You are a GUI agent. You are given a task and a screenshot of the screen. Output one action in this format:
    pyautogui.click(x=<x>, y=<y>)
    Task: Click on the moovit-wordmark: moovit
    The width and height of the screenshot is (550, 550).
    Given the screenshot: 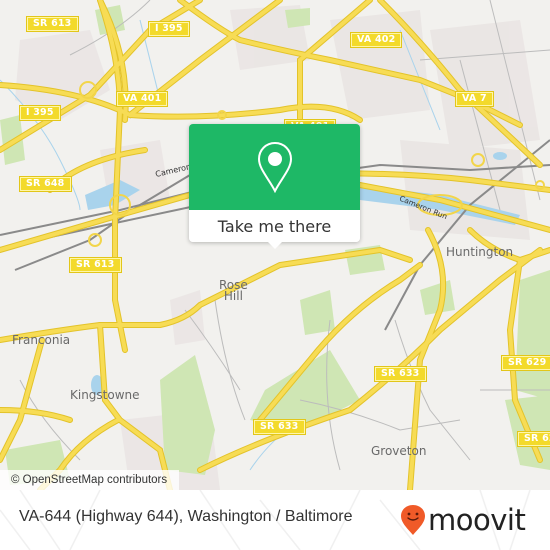 What is the action you would take?
    pyautogui.click(x=477, y=520)
    